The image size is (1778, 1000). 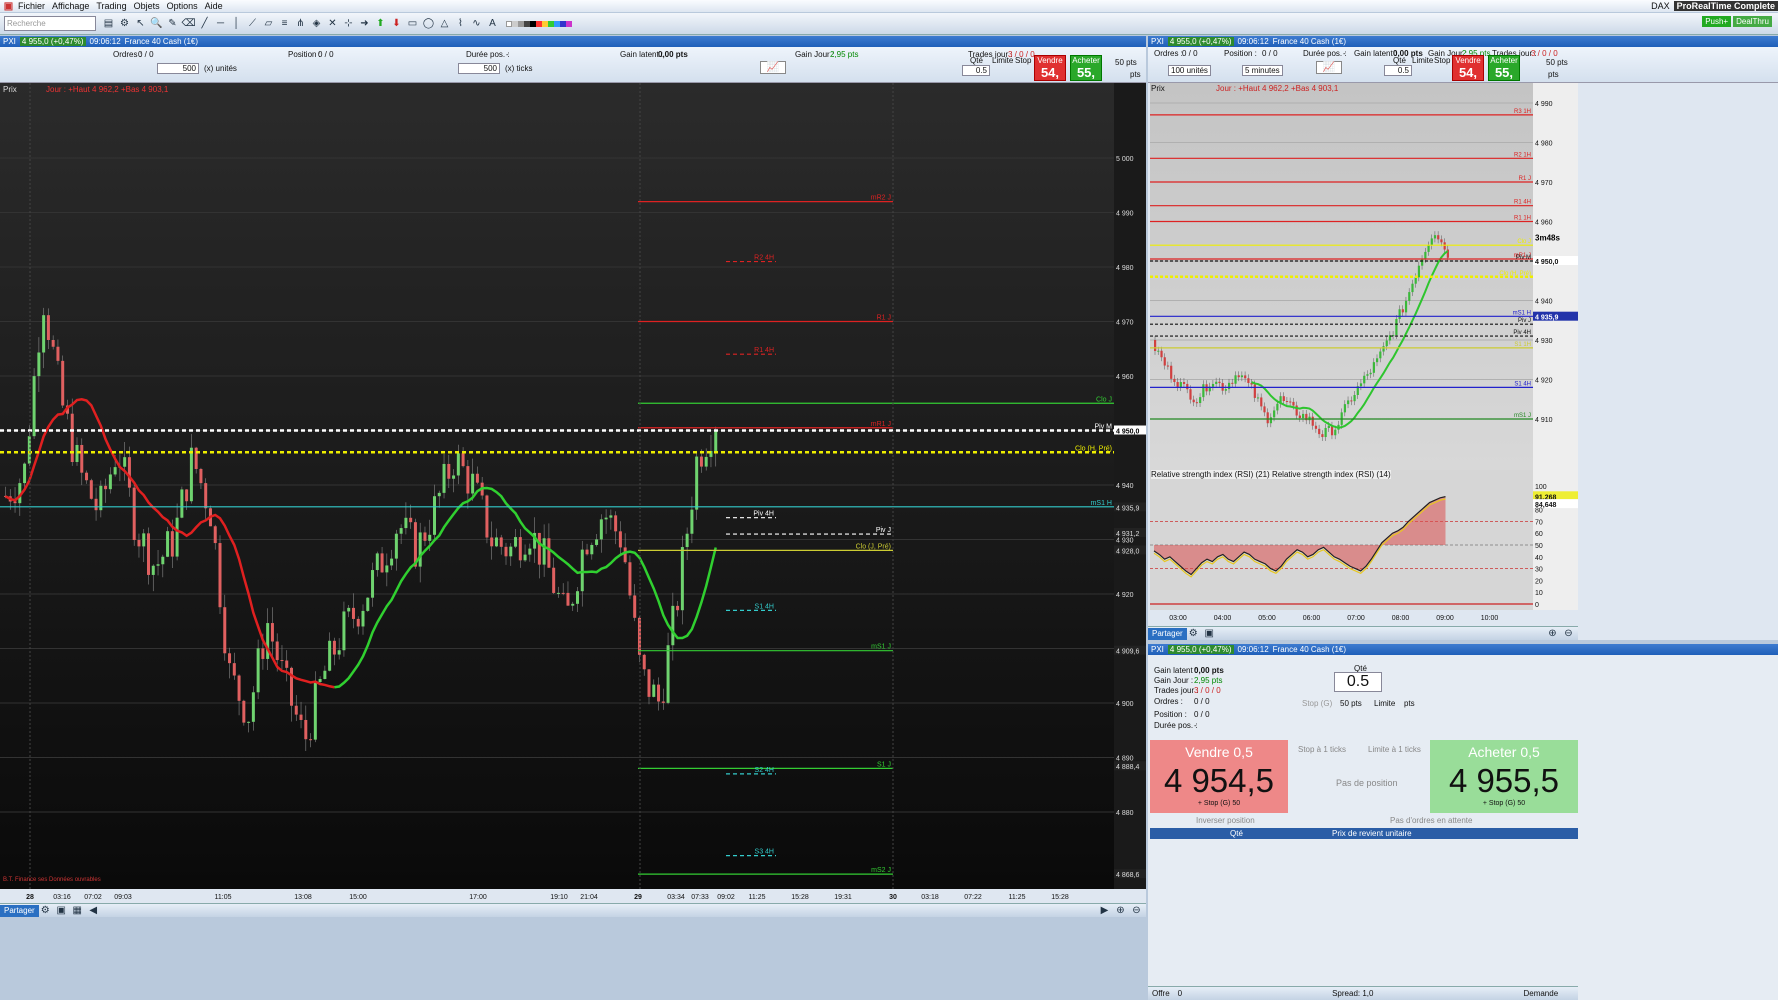 What do you see at coordinates (348, 23) in the screenshot?
I see `cross-icon: ⊹` at bounding box center [348, 23].